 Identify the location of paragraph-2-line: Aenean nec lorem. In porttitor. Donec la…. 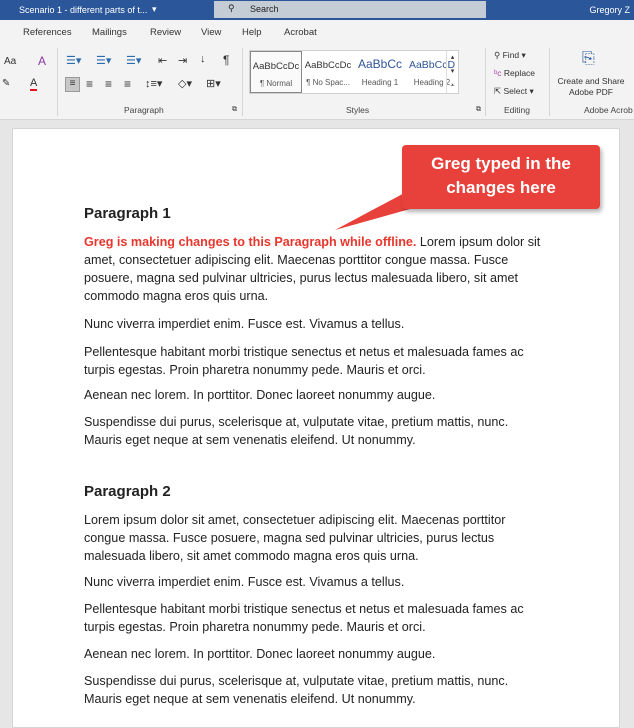
(314, 654).